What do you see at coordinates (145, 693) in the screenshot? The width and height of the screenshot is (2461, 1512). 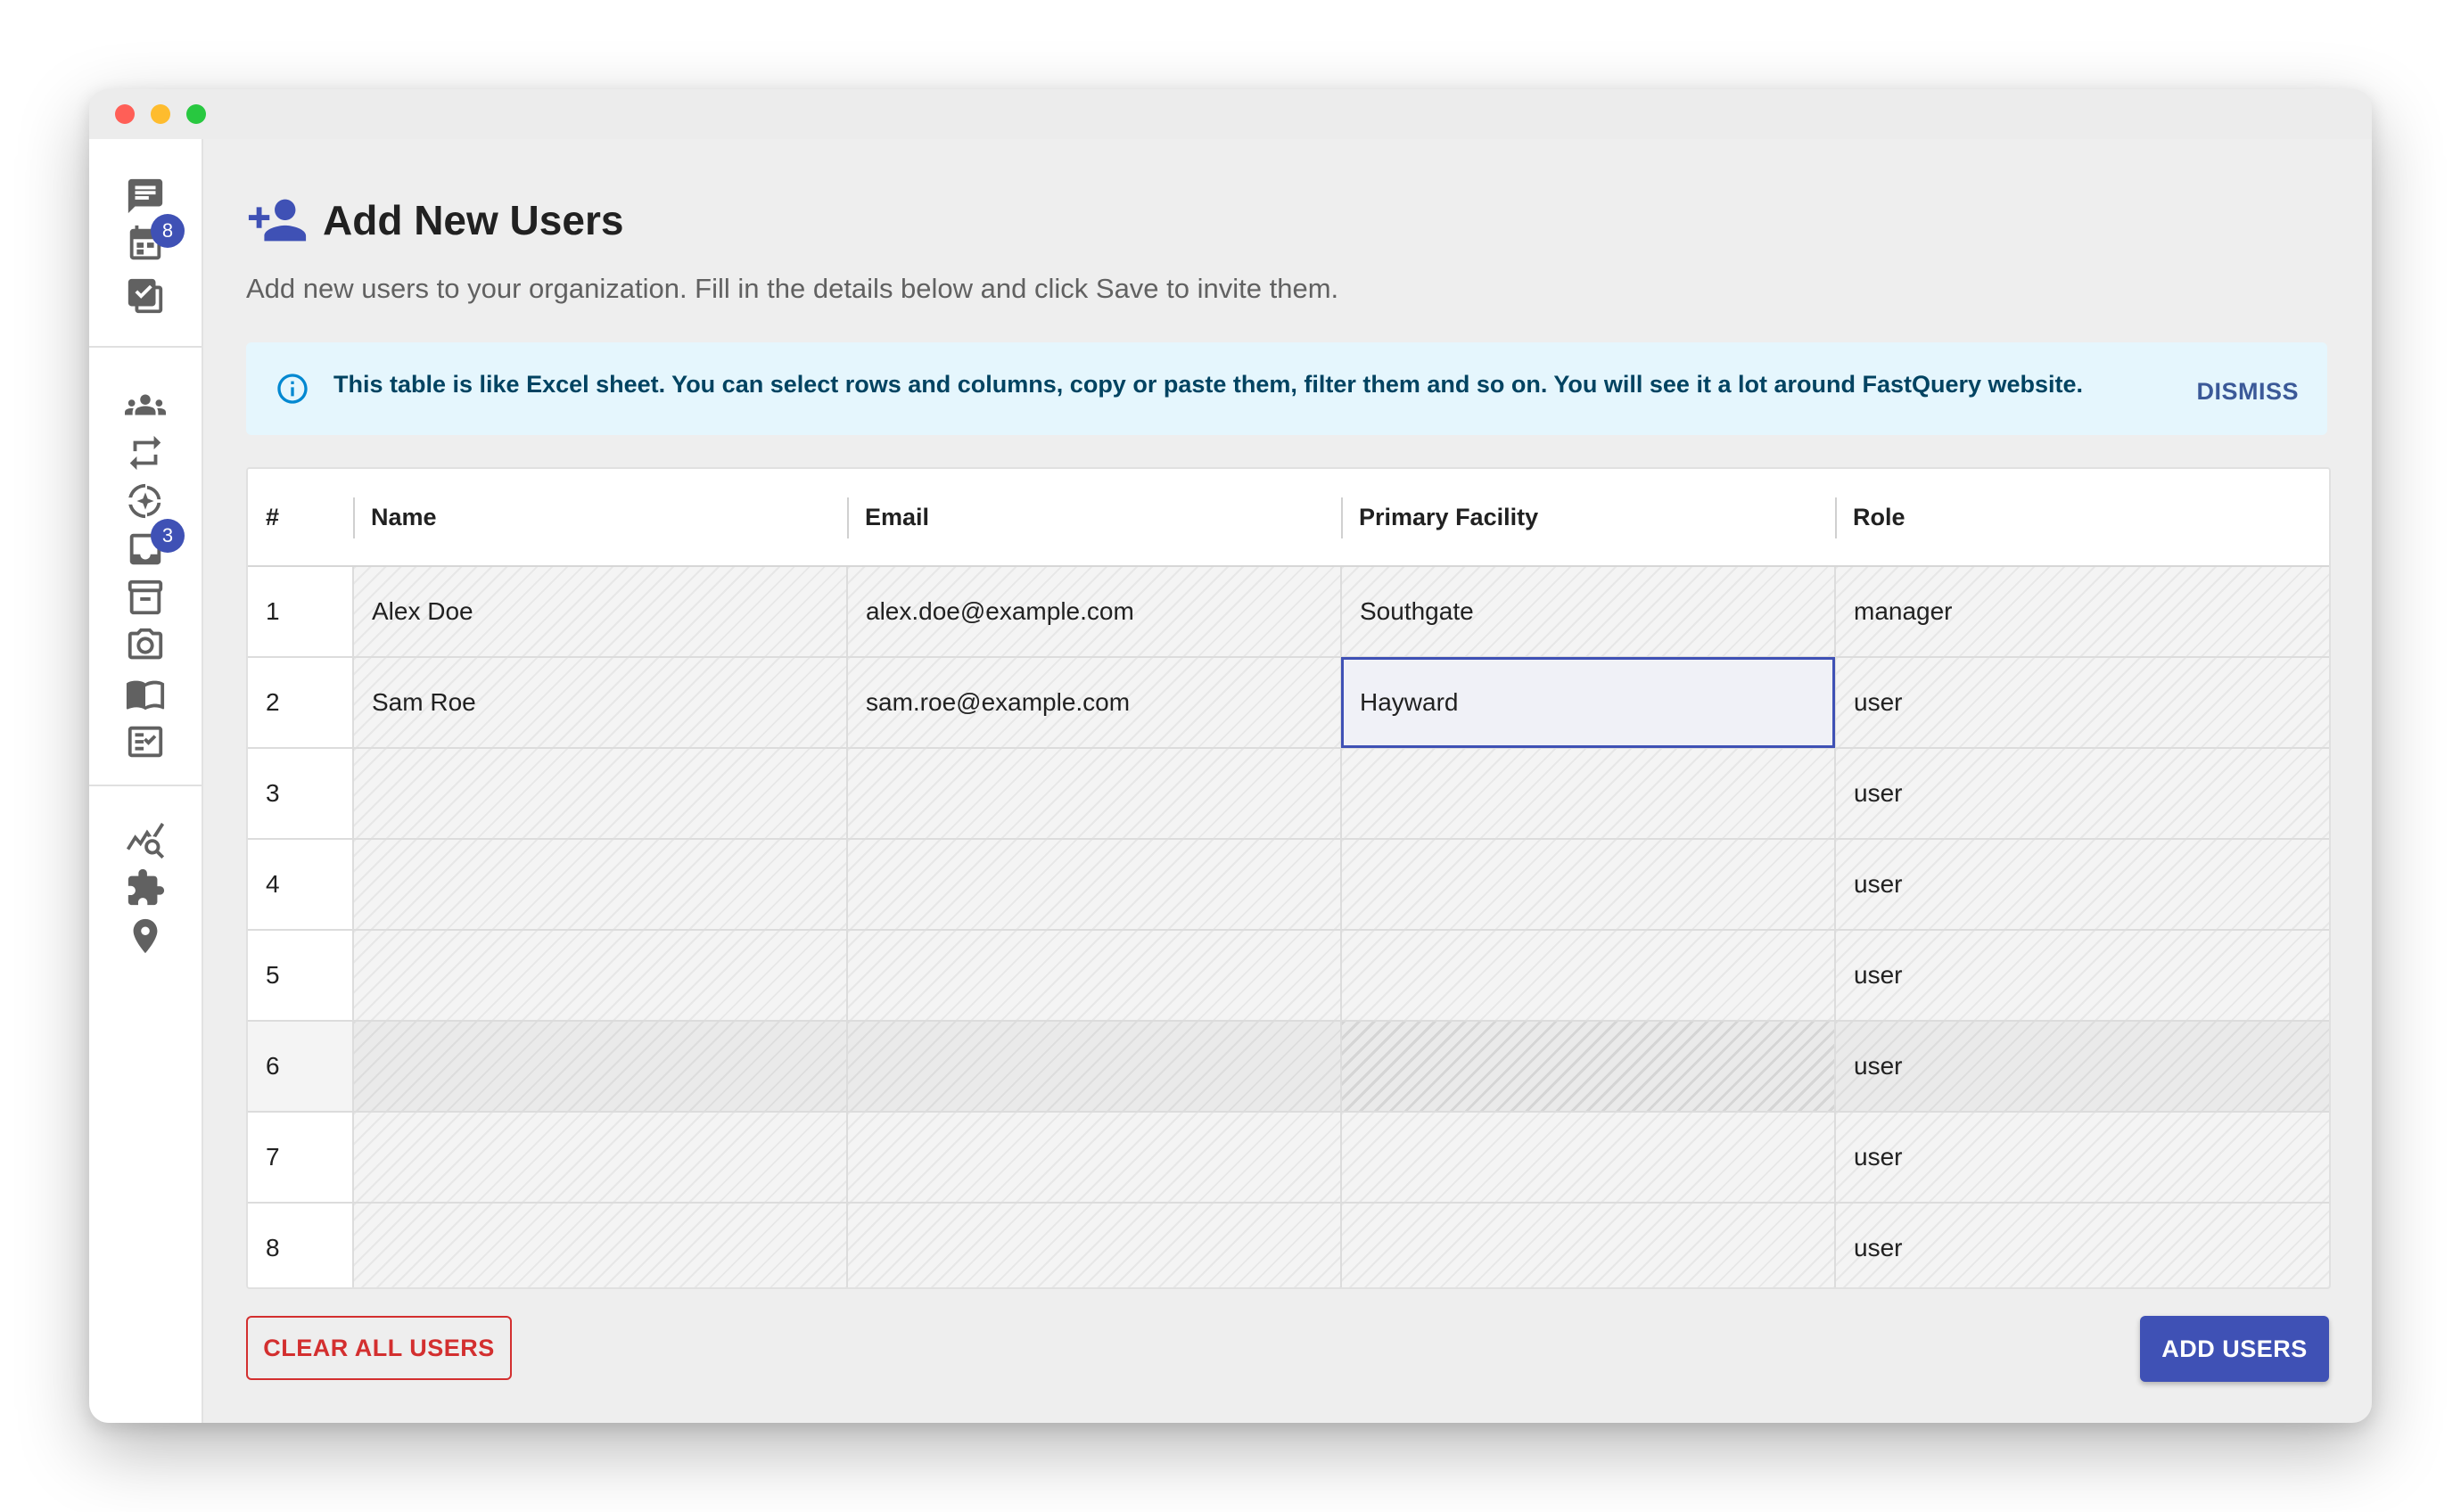 I see `book-icon` at bounding box center [145, 693].